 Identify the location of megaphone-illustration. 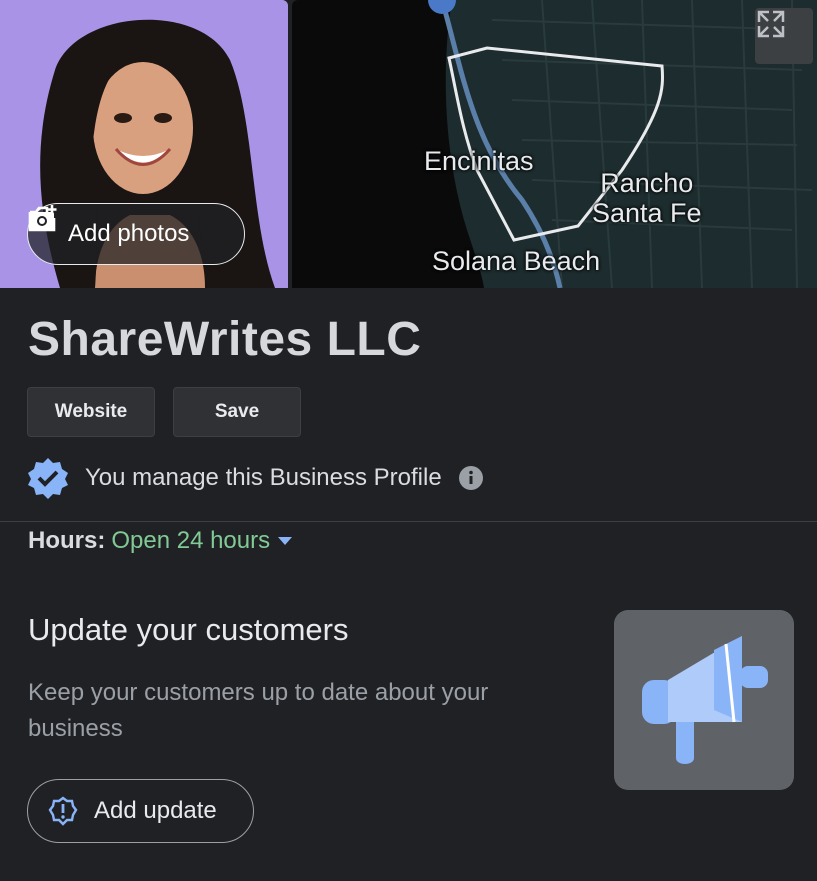
(704, 700).